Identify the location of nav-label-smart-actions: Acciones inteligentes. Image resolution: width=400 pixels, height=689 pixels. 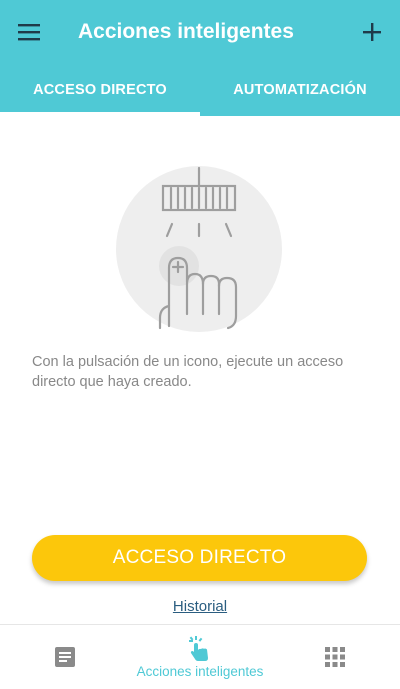
(200, 671).